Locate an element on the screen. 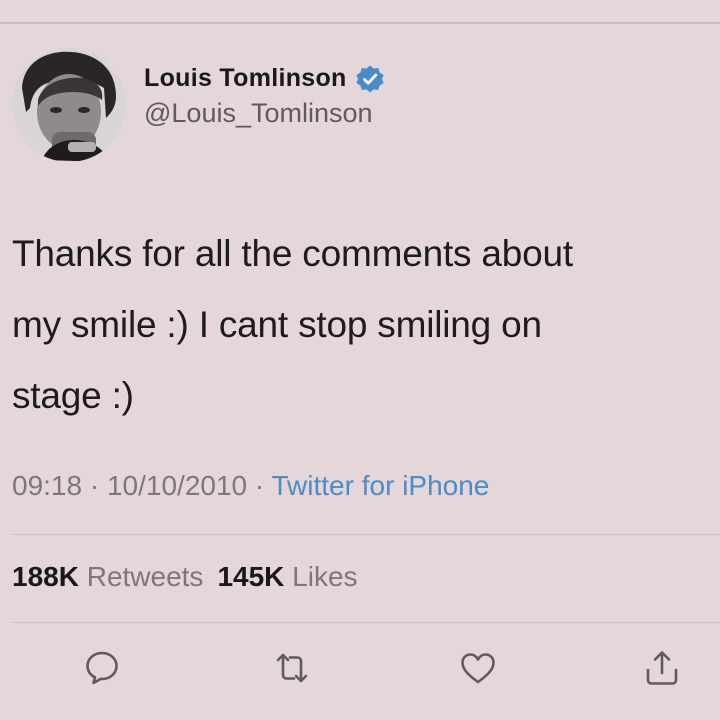  likes-stat: 145K Likes is located at coordinates (287, 576).